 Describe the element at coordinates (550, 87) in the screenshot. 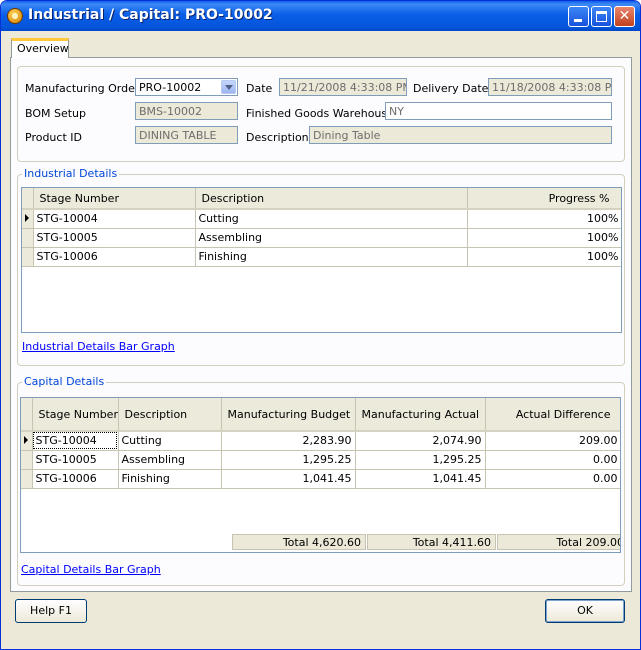

I see `delivery-date-field: 11/18/2008 4:33:08 PM` at that location.